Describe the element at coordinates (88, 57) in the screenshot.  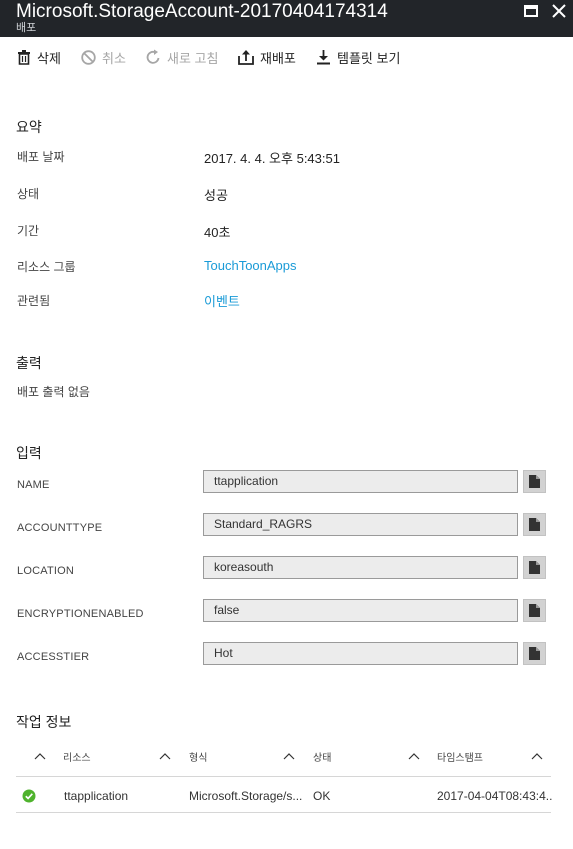
I see `cancel-icon` at that location.